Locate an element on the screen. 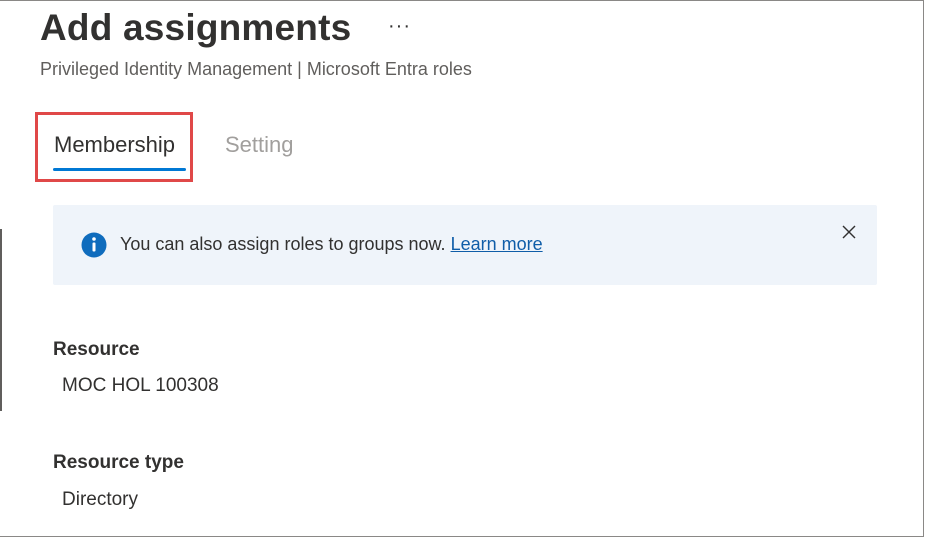 Image resolution: width=925 pixels, height=537 pixels. resource-value: MOC HOL 100308 is located at coordinates (140, 385).